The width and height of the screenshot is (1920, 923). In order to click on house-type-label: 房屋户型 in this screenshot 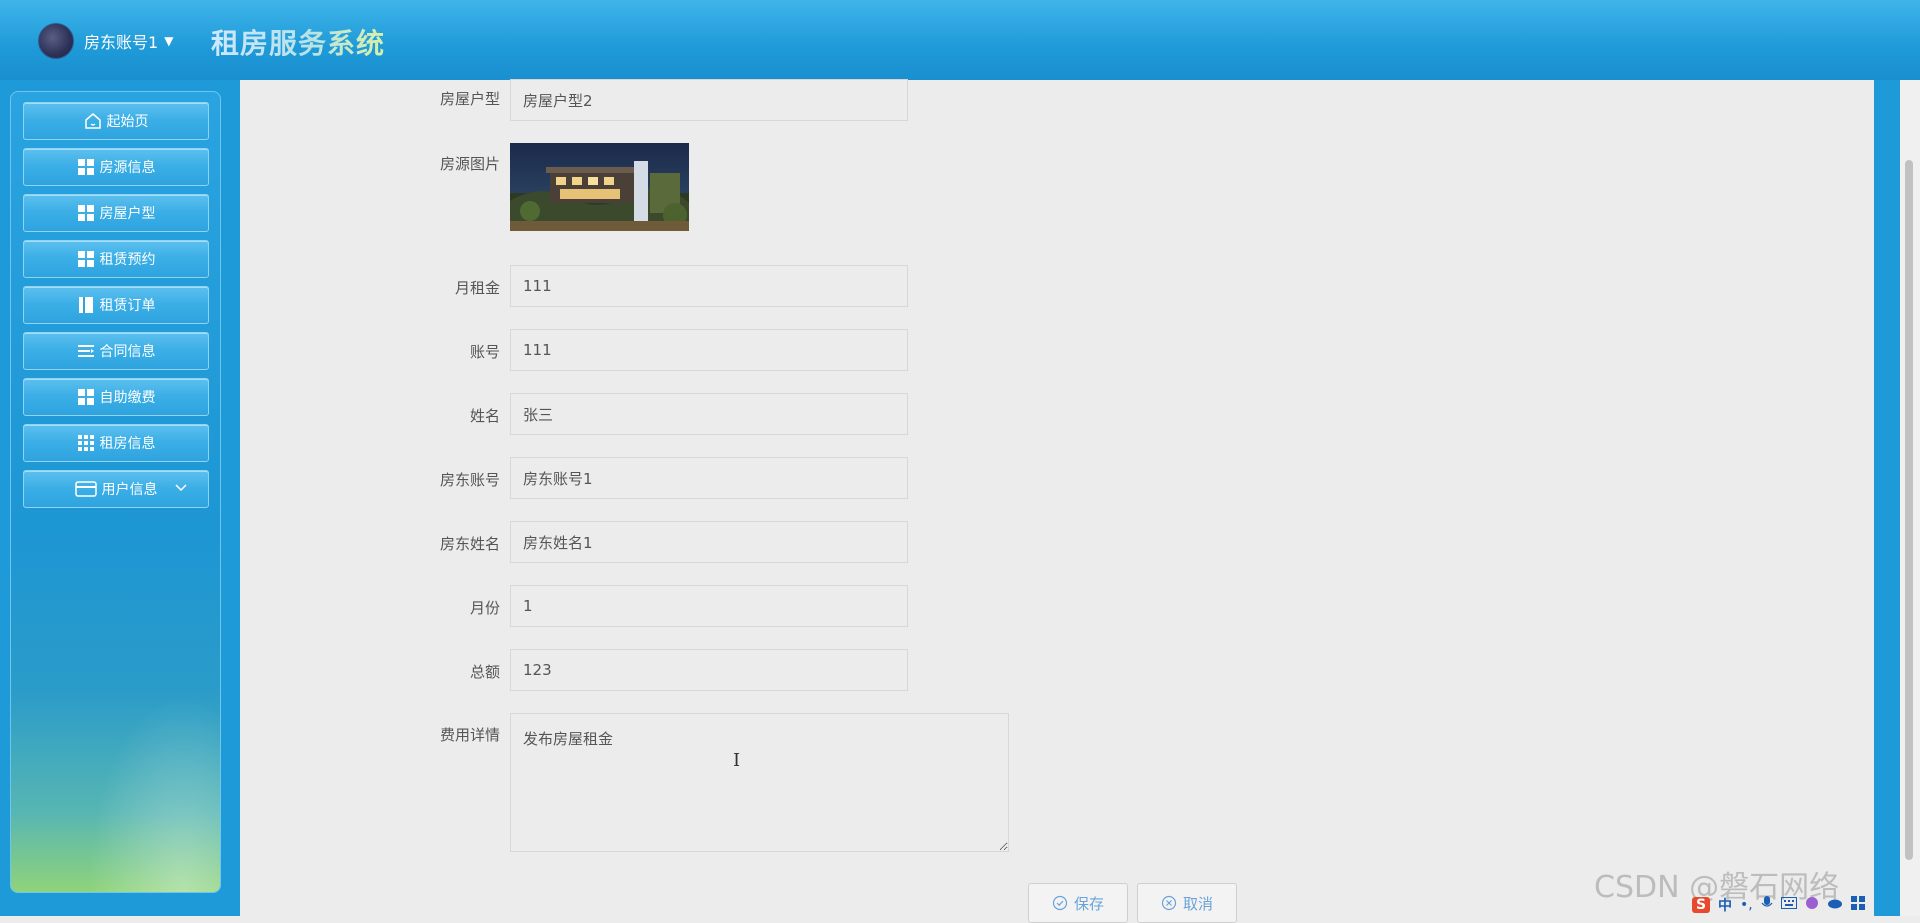, I will do `click(469, 99)`.